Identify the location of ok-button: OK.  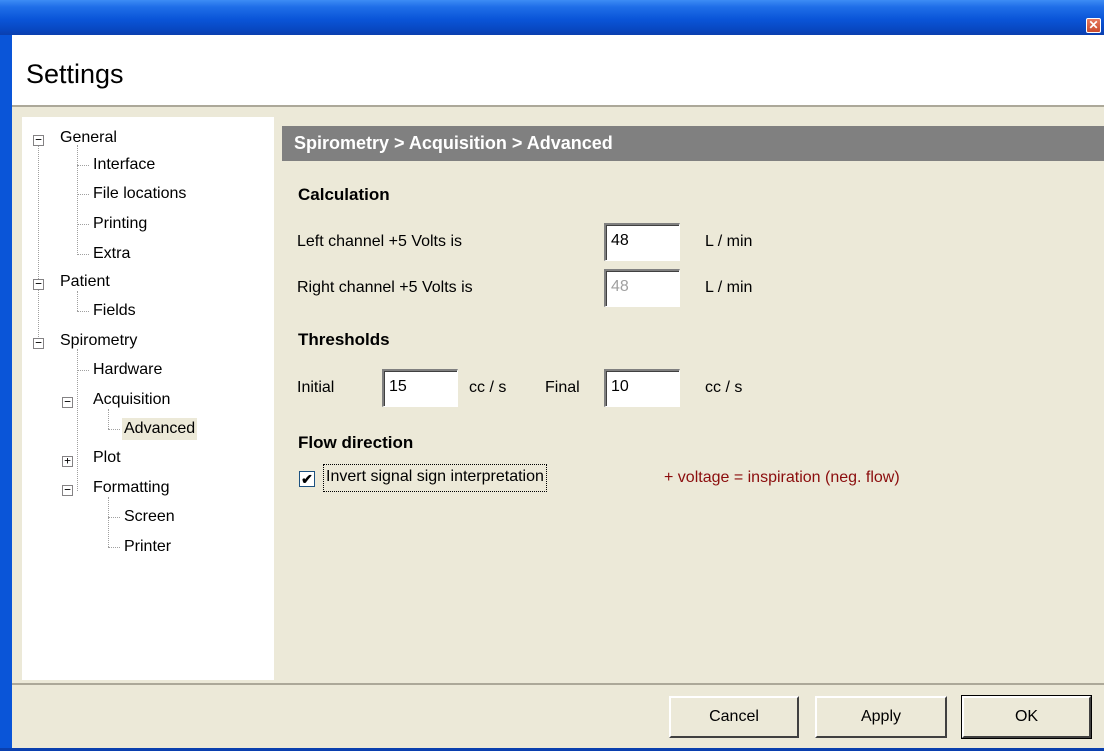
(1026, 717).